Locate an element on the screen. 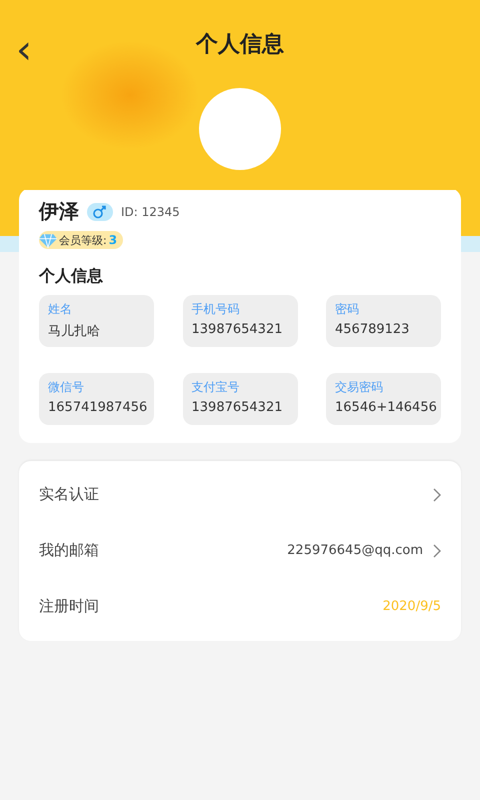 The width and height of the screenshot is (480, 800). member-label: 会员等级: is located at coordinates (83, 240).